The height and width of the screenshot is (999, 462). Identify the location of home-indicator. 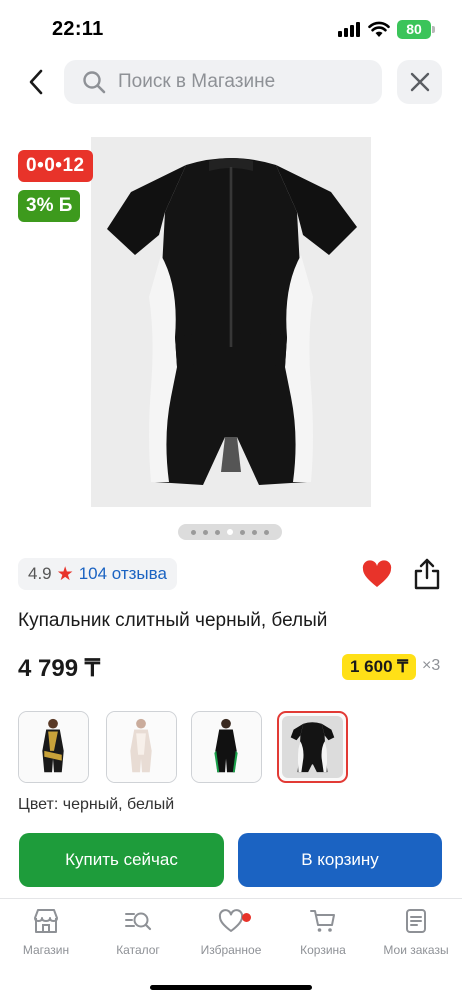
(231, 987).